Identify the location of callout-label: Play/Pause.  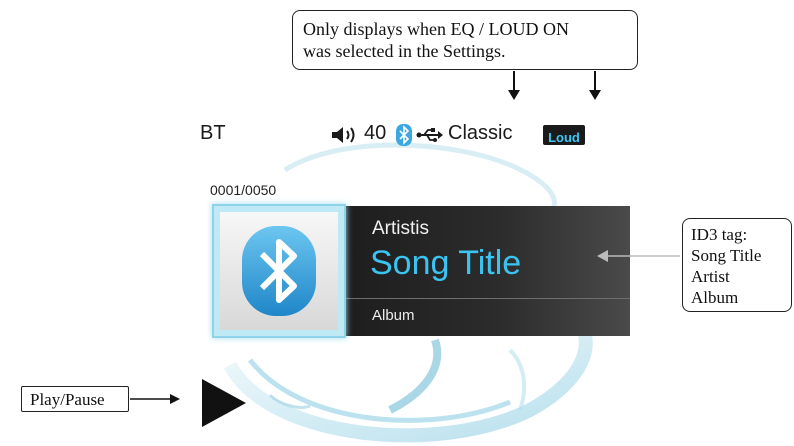
(67, 399).